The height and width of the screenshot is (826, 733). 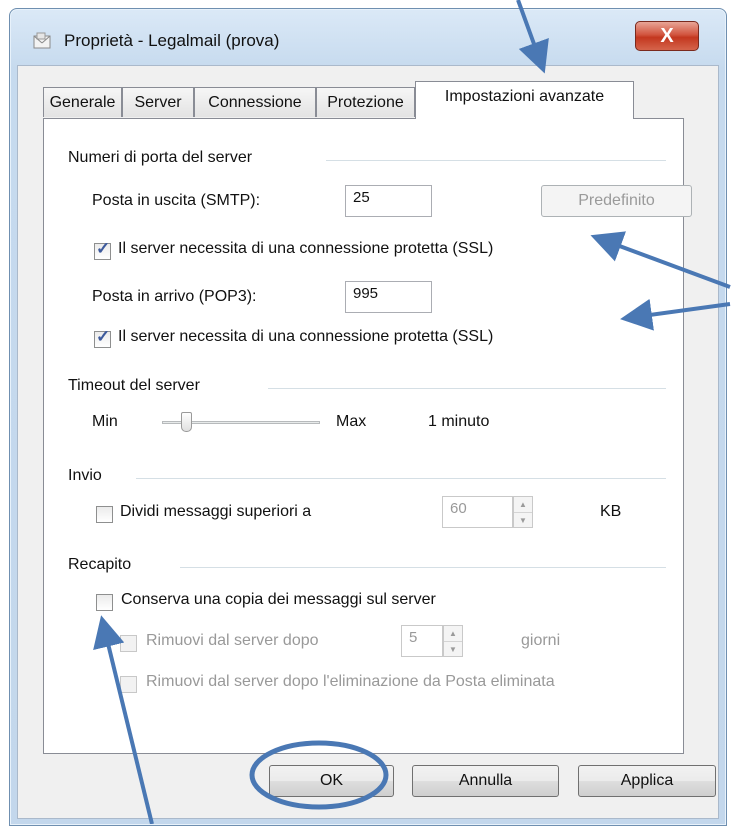 What do you see at coordinates (100, 564) in the screenshot?
I see `delivery-group-label: Recapito` at bounding box center [100, 564].